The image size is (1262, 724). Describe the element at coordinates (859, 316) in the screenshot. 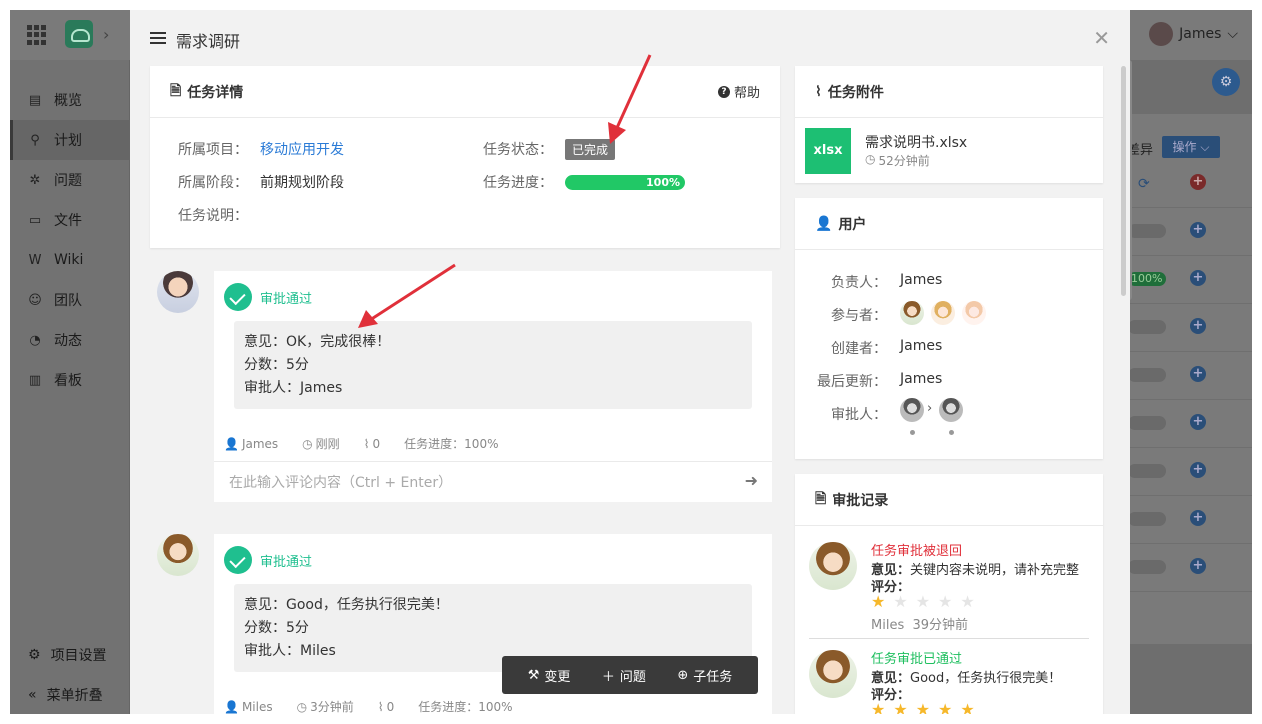

I see `participants-label: 参与者：` at that location.